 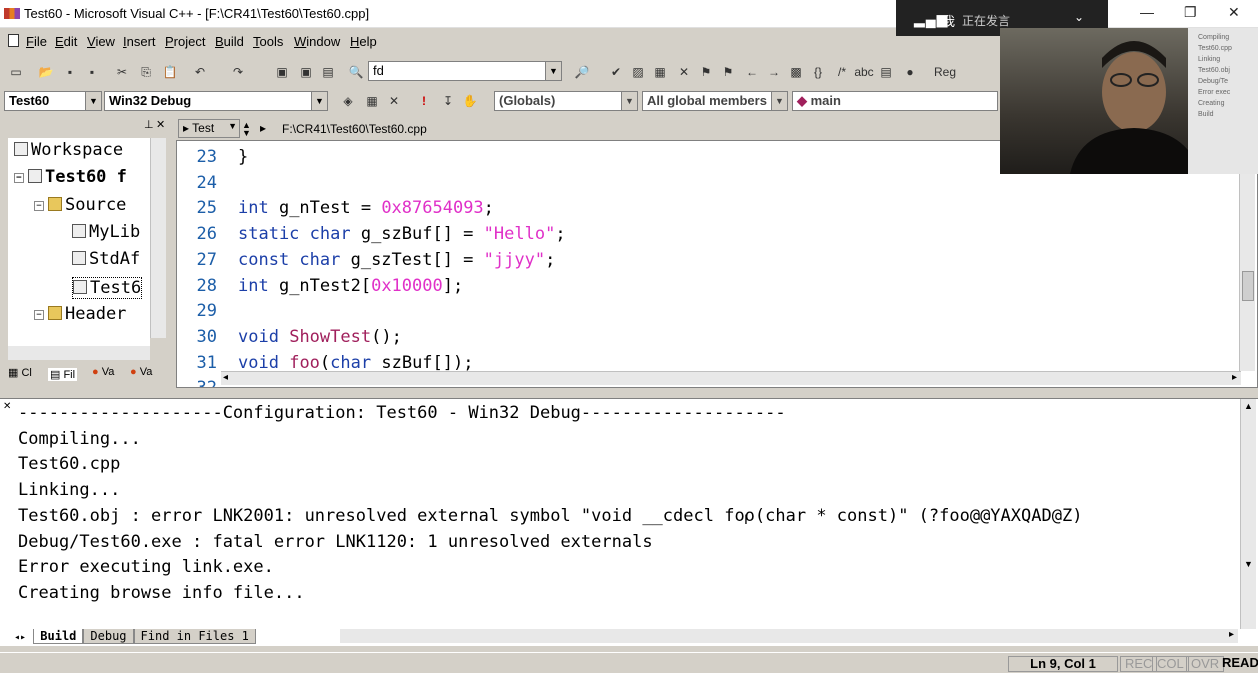 What do you see at coordinates (209, 128) in the screenshot?
I see `file-dropdown: ▸ Test ▼` at bounding box center [209, 128].